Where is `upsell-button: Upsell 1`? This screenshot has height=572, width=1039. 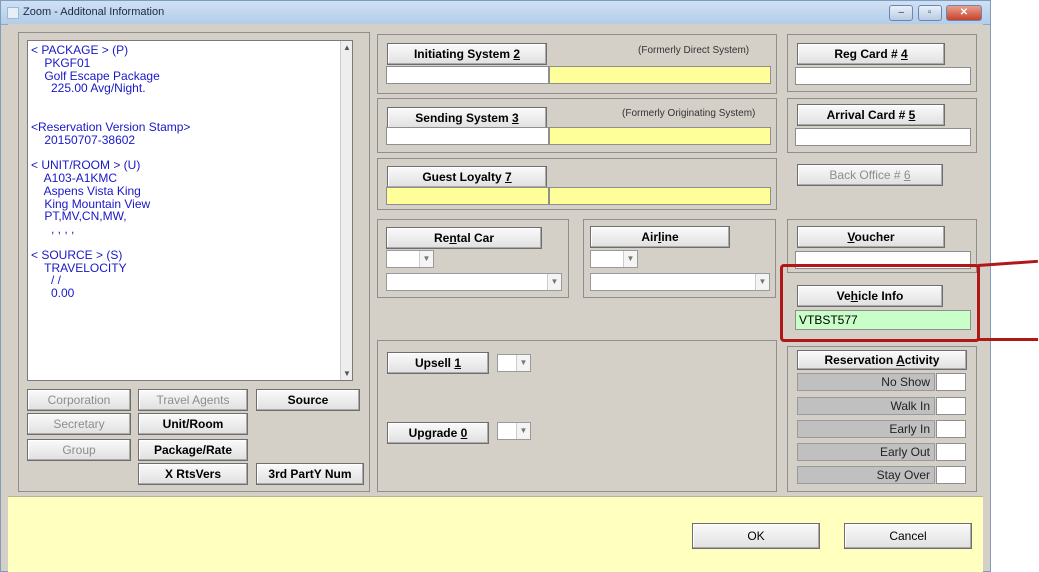
upsell-button: Upsell 1 is located at coordinates (438, 363).